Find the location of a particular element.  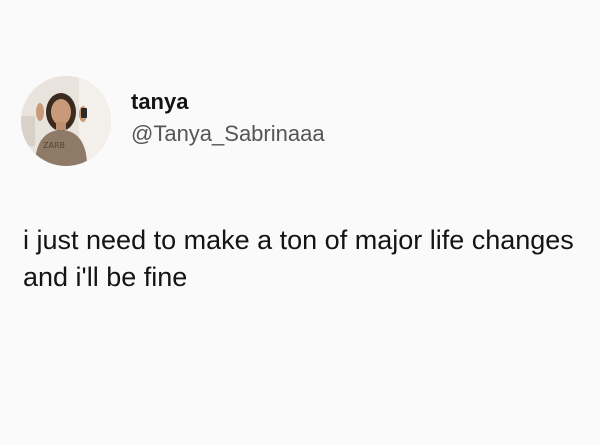

avatar: ZARB is located at coordinates (66, 121).